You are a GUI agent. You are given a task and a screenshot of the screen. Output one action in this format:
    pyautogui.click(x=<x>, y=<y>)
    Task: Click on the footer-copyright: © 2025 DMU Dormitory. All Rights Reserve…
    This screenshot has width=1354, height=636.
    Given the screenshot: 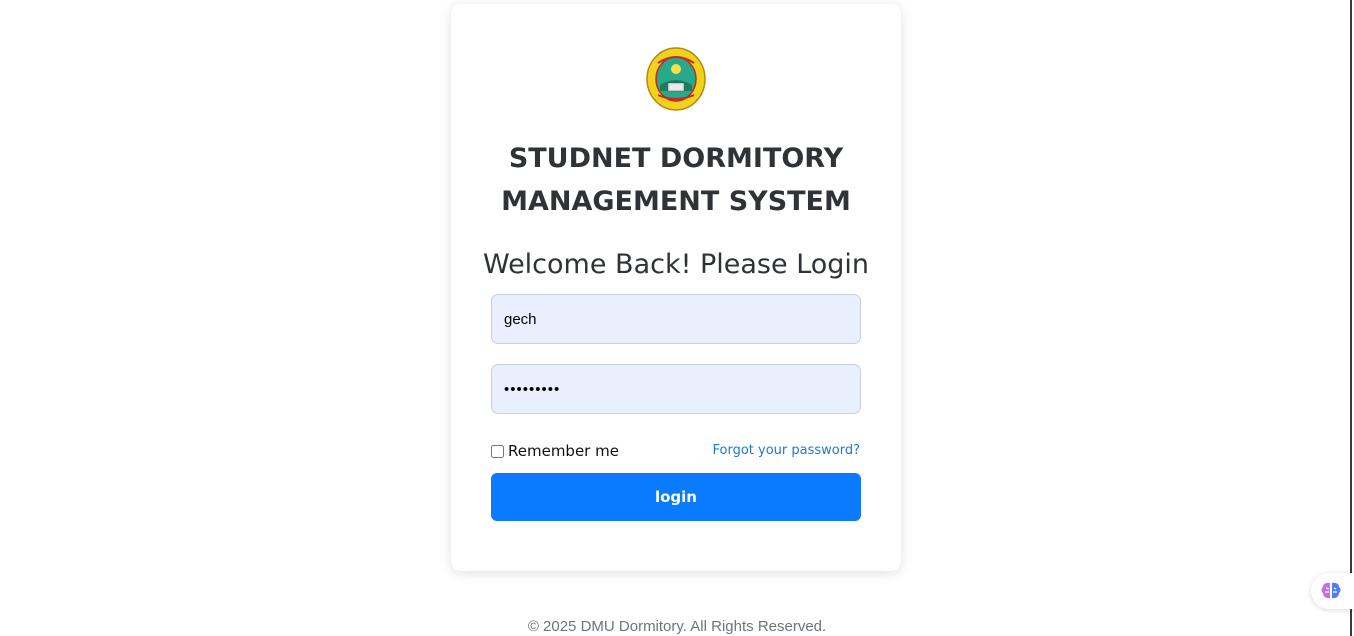 What is the action you would take?
    pyautogui.click(x=677, y=626)
    